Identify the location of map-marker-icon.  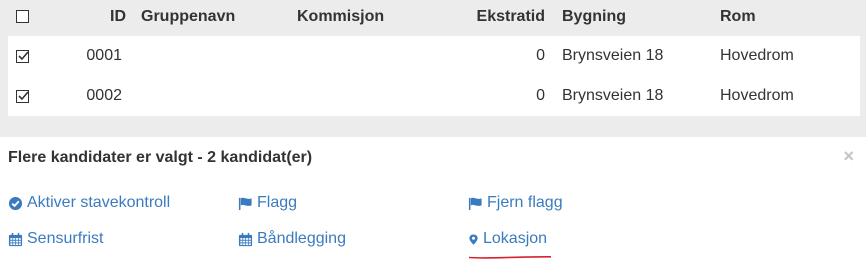
(473, 239).